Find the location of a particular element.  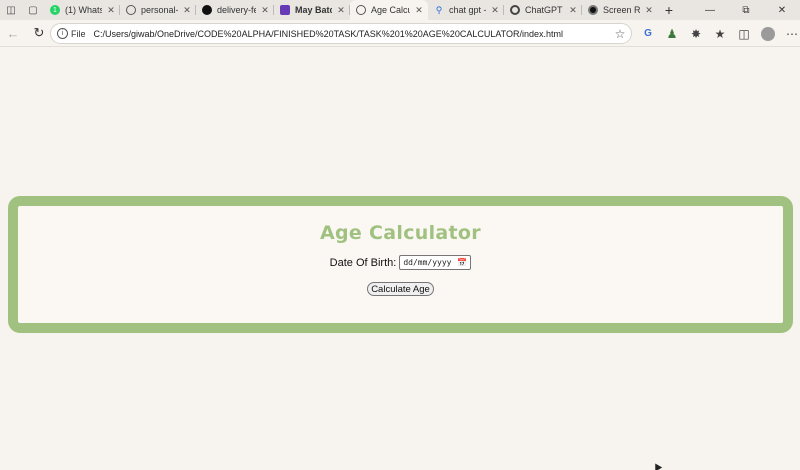

back-arrow-icon: ← is located at coordinates (13, 33).